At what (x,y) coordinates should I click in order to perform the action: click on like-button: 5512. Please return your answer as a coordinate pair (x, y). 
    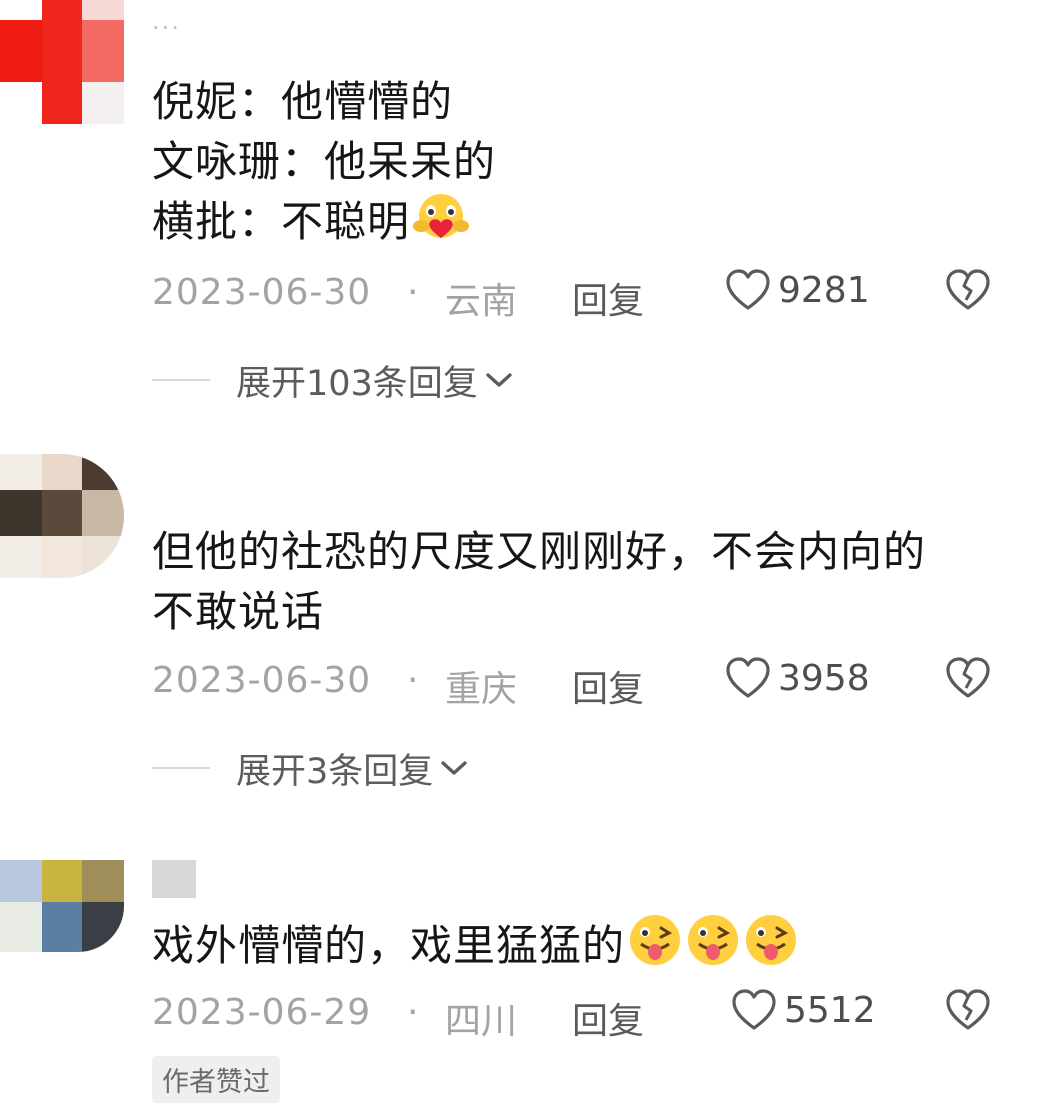
    Looking at the image, I should click on (803, 1010).